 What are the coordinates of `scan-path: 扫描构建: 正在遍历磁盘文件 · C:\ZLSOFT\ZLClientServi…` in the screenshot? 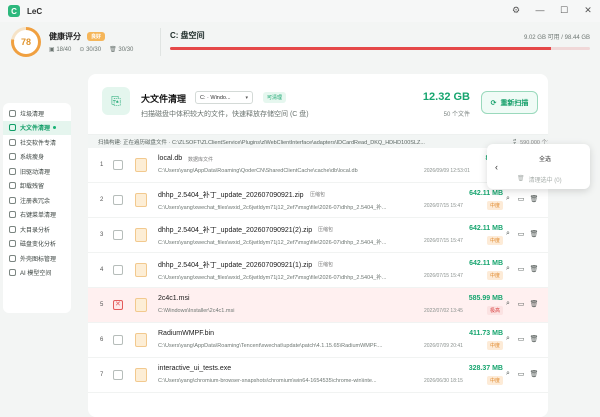 It's located at (261, 142).